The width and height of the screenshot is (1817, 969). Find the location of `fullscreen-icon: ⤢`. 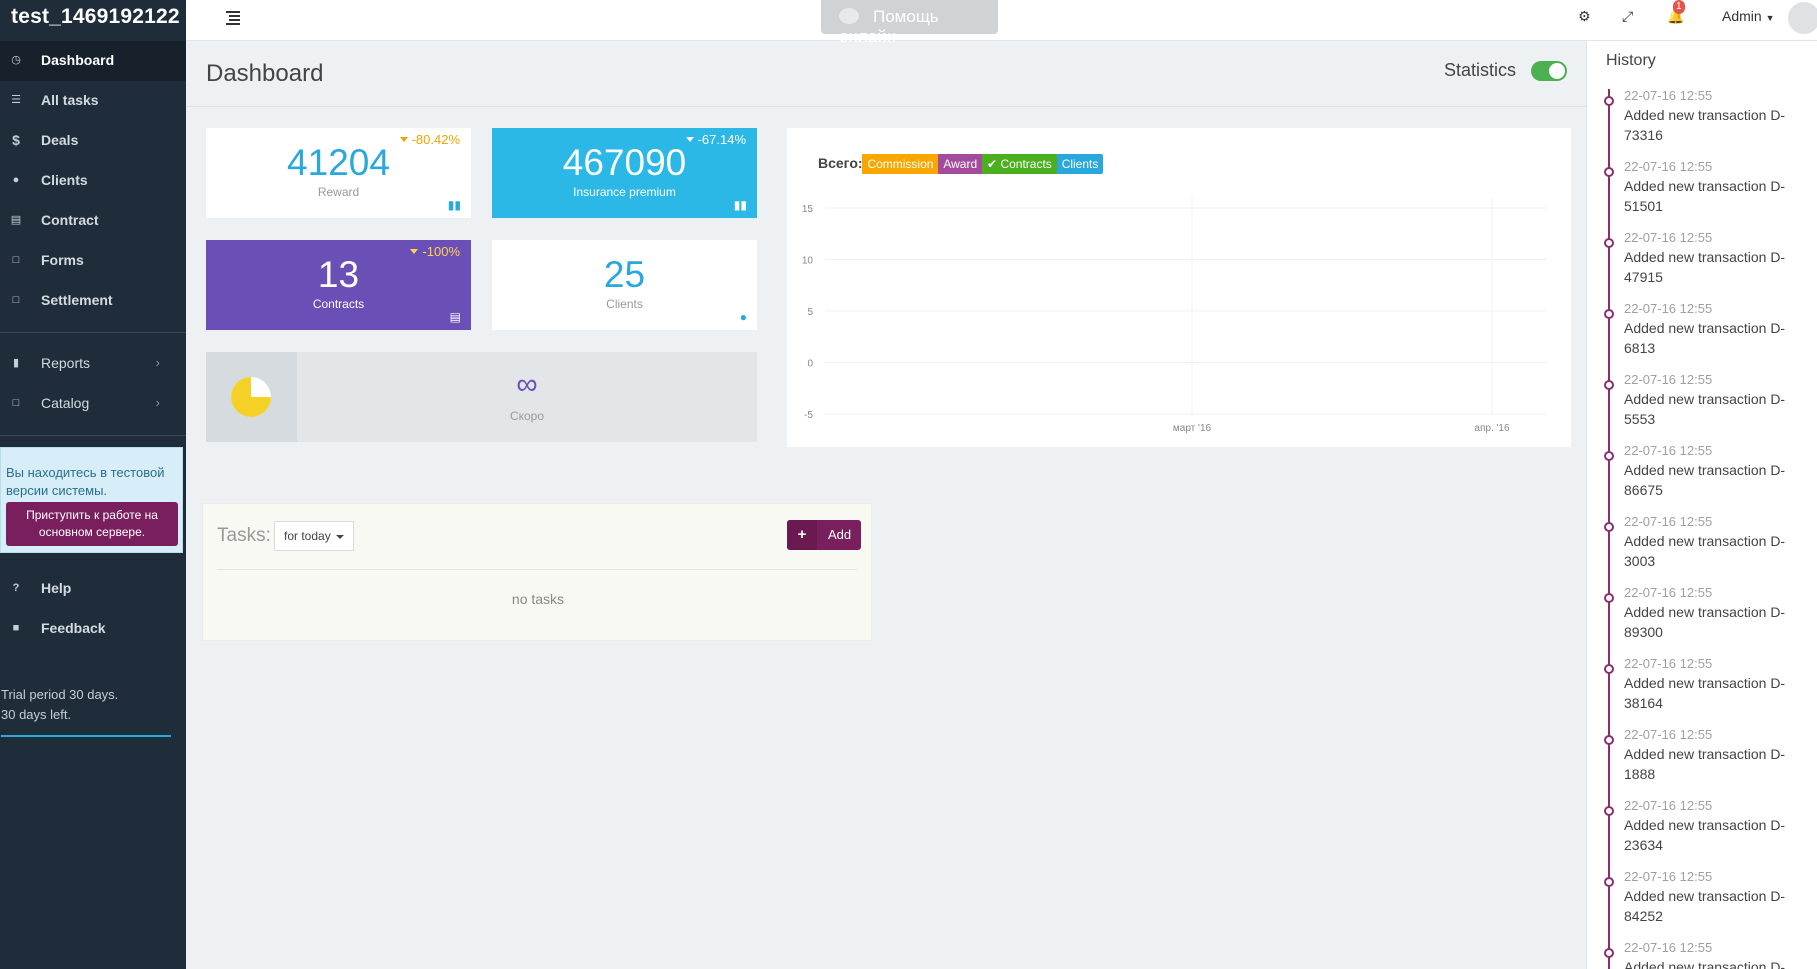

fullscreen-icon: ⤢ is located at coordinates (1627, 16).